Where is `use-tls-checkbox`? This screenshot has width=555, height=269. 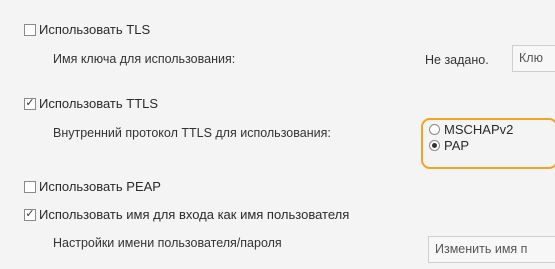
use-tls-checkbox is located at coordinates (30, 29).